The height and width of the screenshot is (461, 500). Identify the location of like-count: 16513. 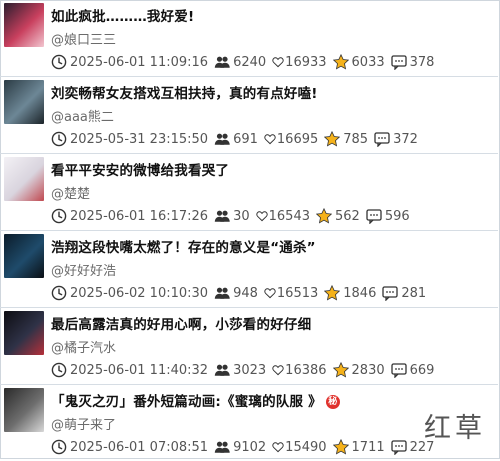
(297, 293).